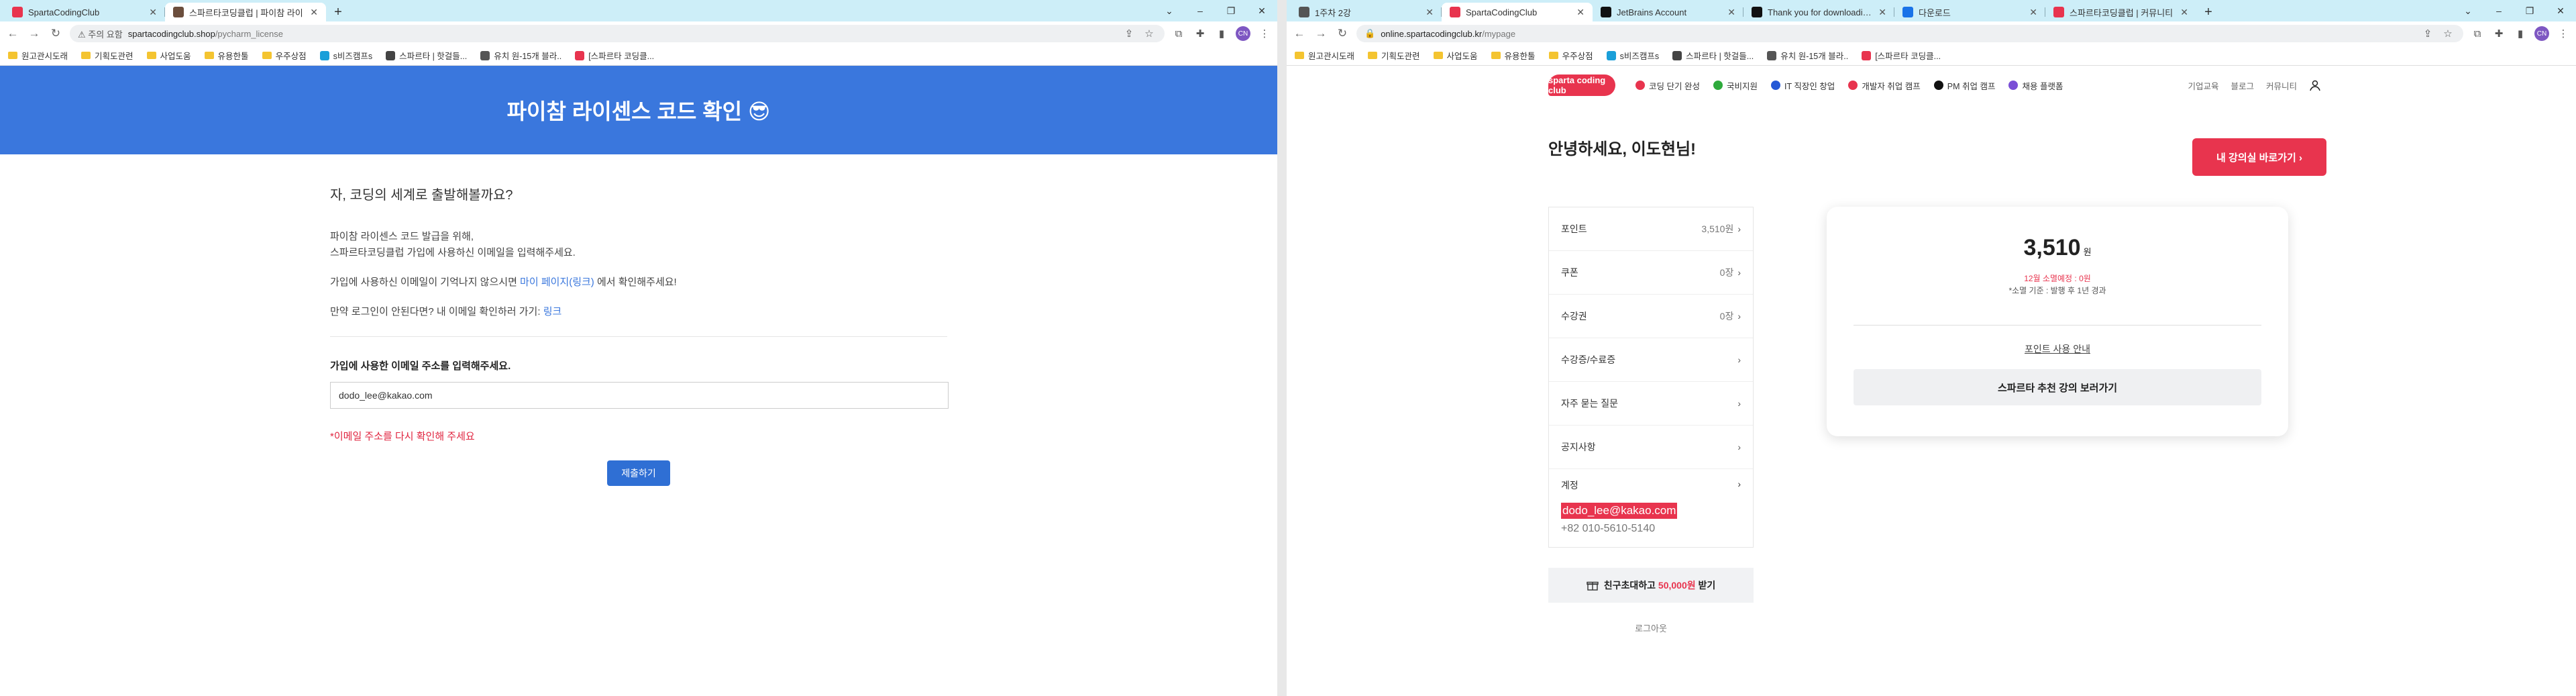 The width and height of the screenshot is (2576, 696). Describe the element at coordinates (1651, 404) in the screenshot. I see `menu-item-faq: 자주 묻는 질문 ›` at that location.